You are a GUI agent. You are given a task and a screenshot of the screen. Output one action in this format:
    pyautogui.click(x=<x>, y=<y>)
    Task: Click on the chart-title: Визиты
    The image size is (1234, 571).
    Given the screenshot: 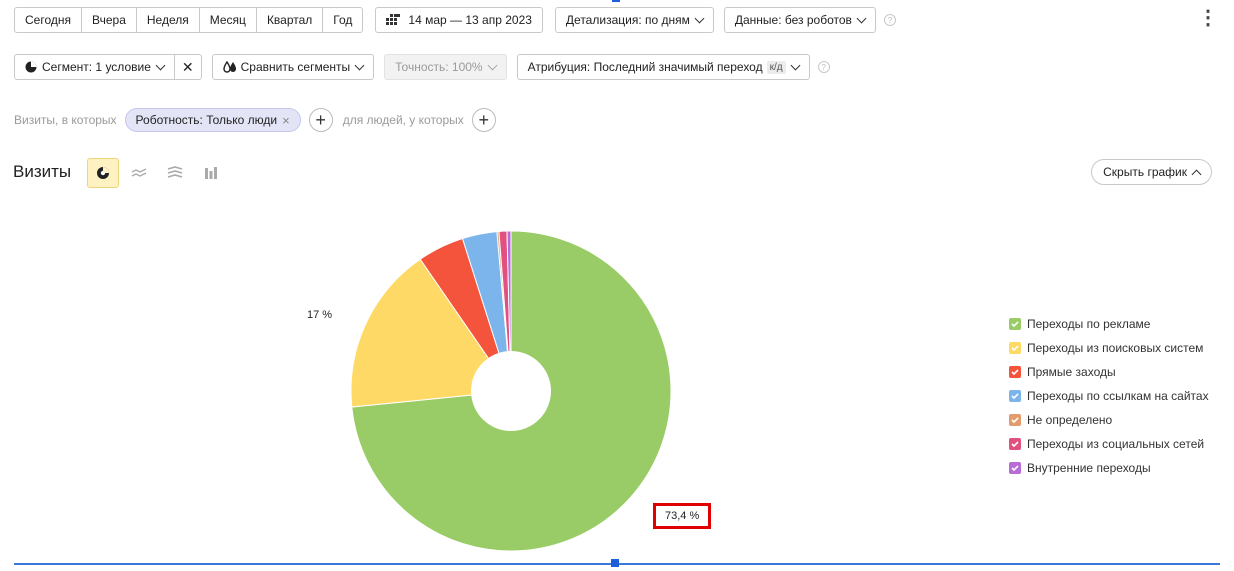 What is the action you would take?
    pyautogui.click(x=42, y=171)
    